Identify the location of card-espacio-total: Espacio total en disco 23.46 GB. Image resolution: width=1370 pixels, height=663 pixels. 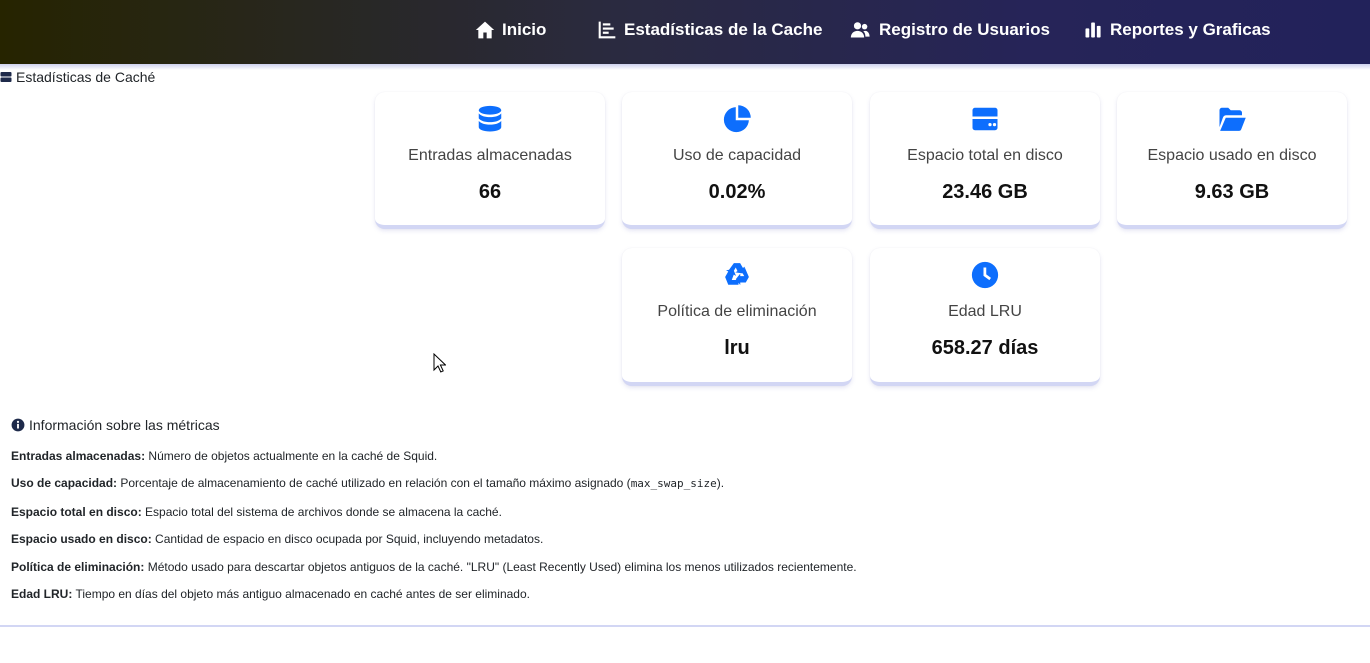
(985, 160).